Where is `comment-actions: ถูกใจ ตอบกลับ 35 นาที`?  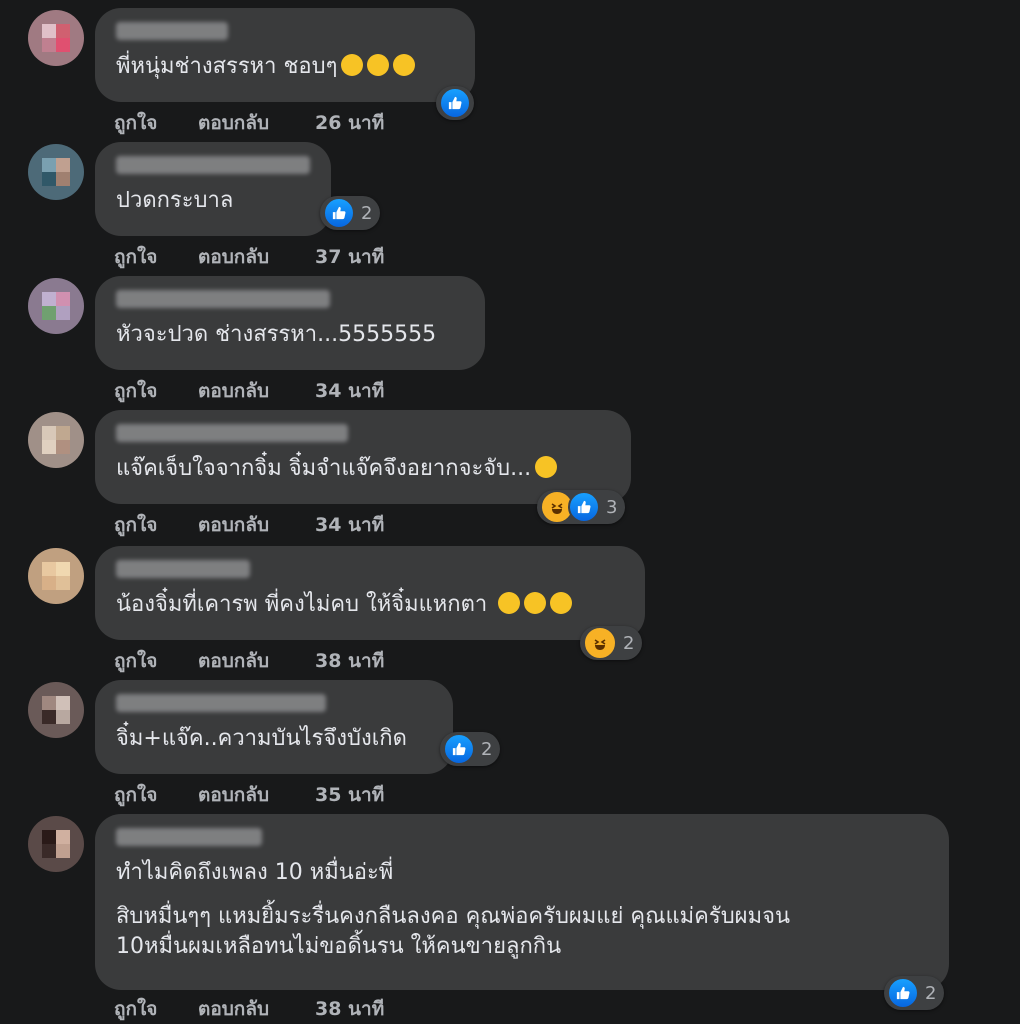
comment-actions: ถูกใจ ตอบกลับ 35 นาที is located at coordinates (249, 795).